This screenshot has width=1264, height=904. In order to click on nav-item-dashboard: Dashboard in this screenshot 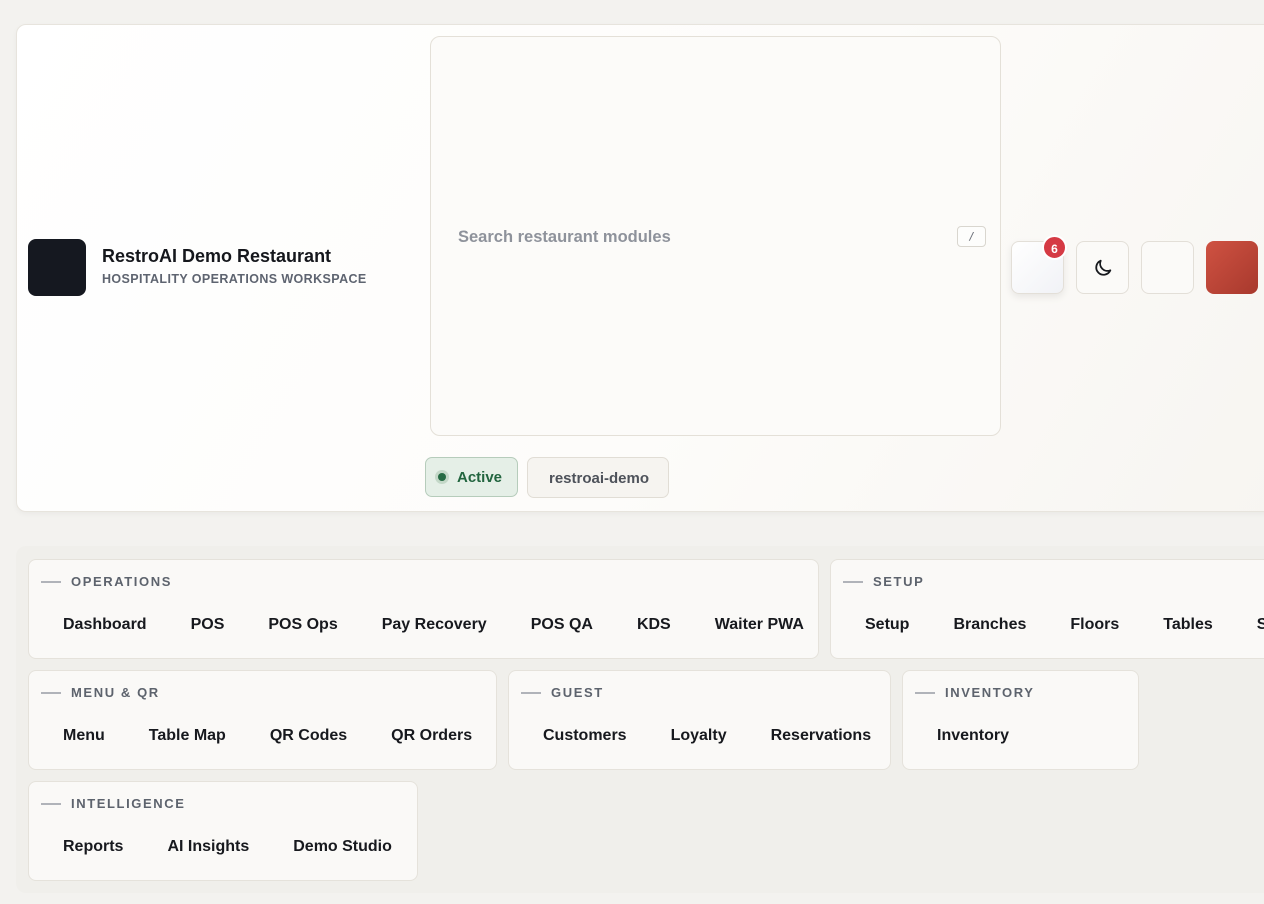, I will do `click(105, 625)`.